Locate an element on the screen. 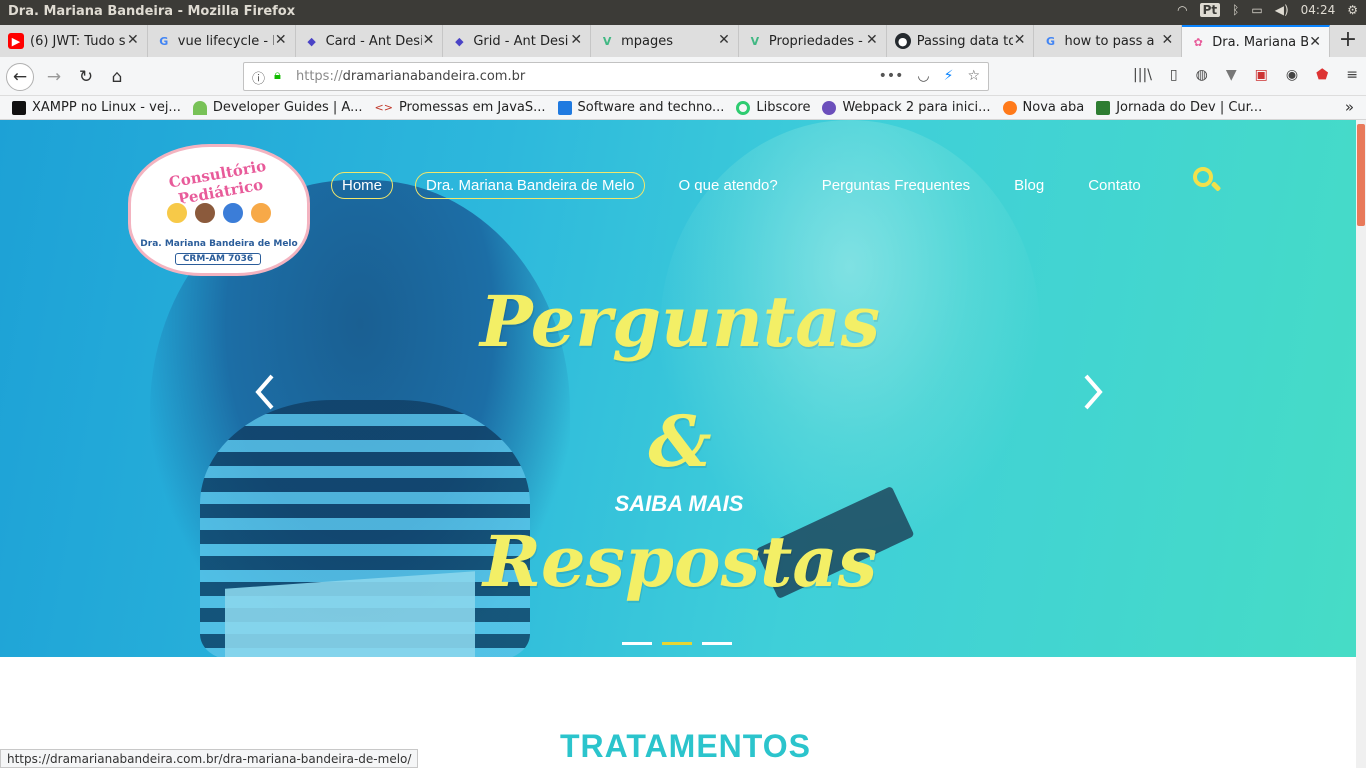  tab: ◆ Card - Ant Desi ✕ is located at coordinates (370, 41).